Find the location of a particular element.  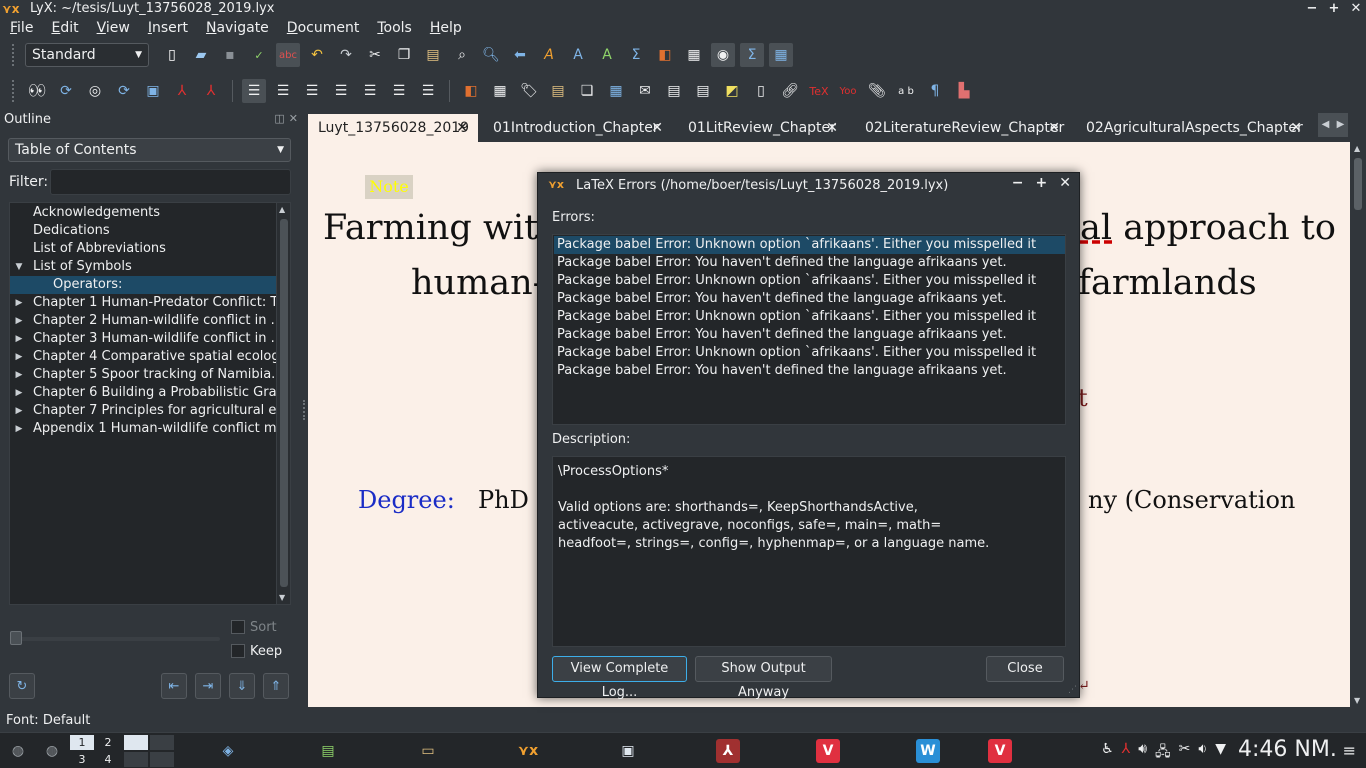

character-style-icon: a b is located at coordinates (906, 91).